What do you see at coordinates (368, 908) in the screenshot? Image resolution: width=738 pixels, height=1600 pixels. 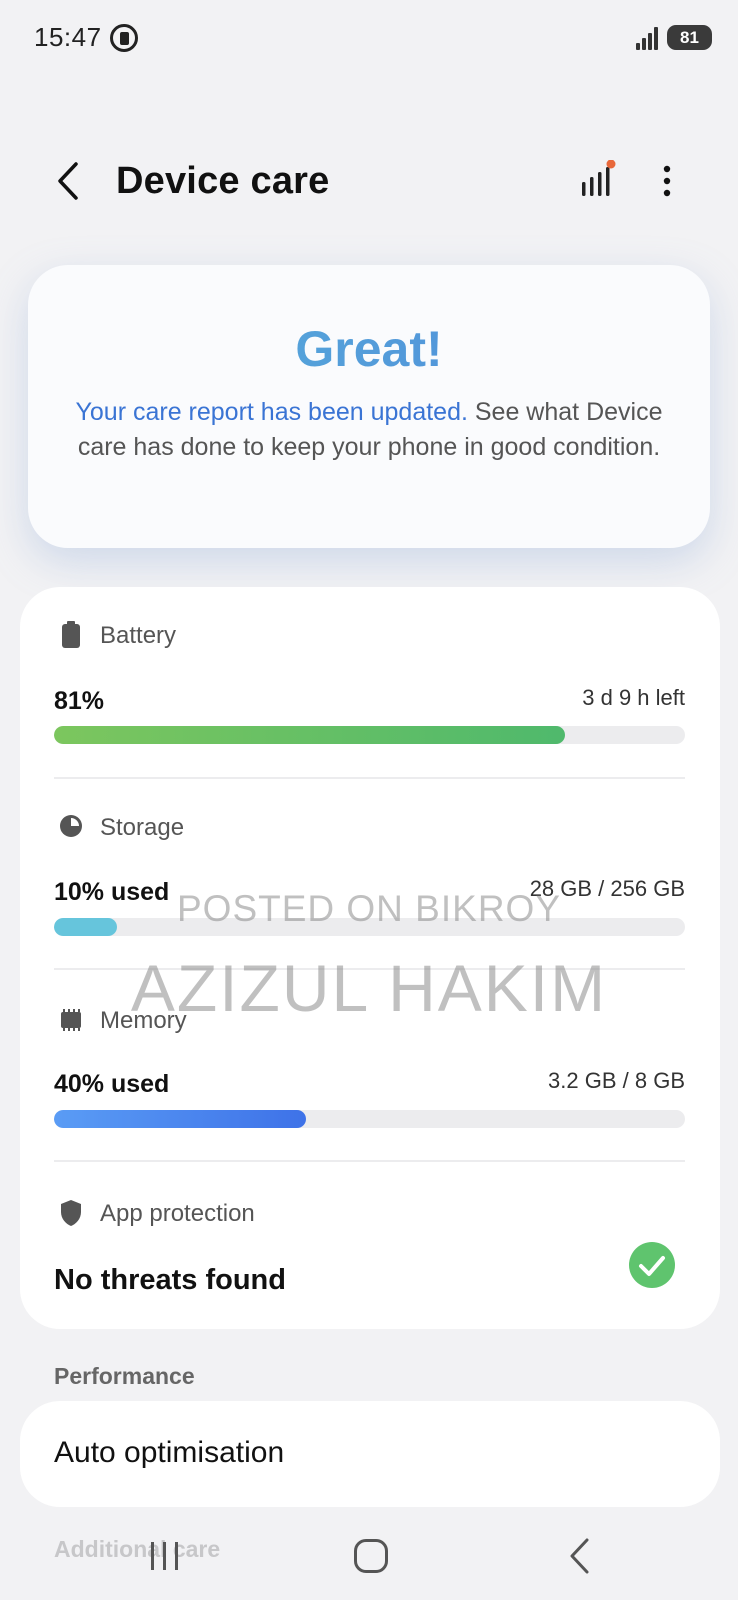 I see `watermark-line-1: POSTED ON BIKROY` at bounding box center [368, 908].